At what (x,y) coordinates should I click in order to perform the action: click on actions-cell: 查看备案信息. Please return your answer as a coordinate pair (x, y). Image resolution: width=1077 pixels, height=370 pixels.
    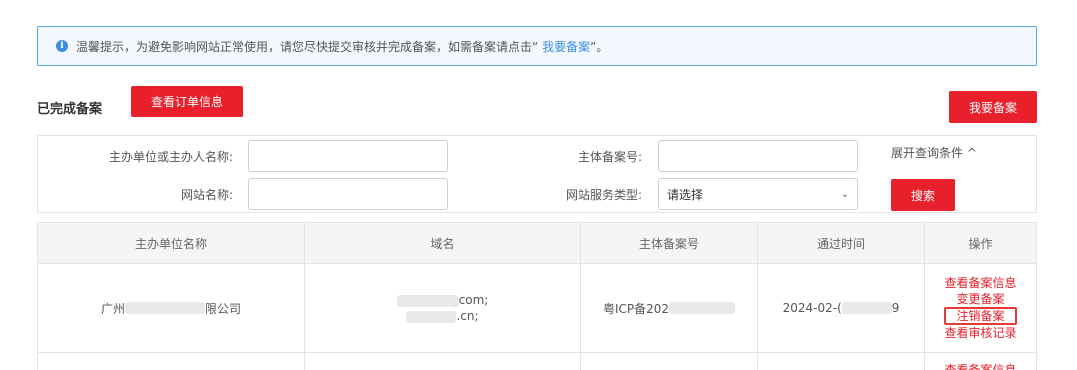
    Looking at the image, I should click on (981, 361).